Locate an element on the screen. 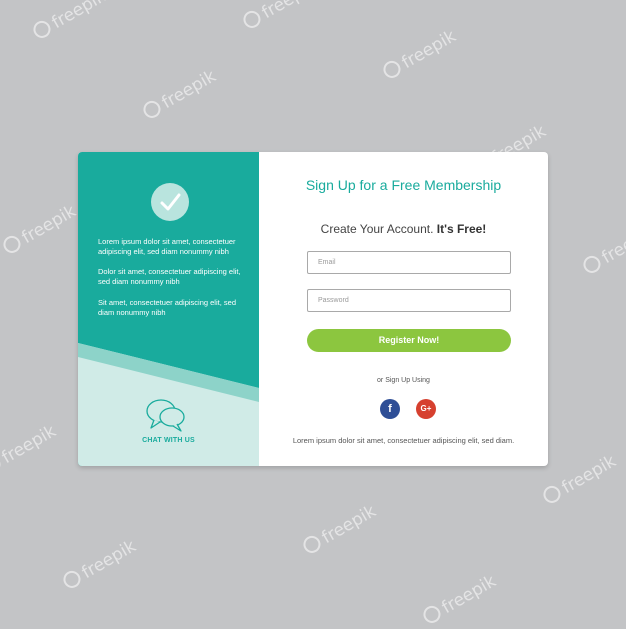  or-sign-up-label: or Sign Up Using is located at coordinates (403, 380).